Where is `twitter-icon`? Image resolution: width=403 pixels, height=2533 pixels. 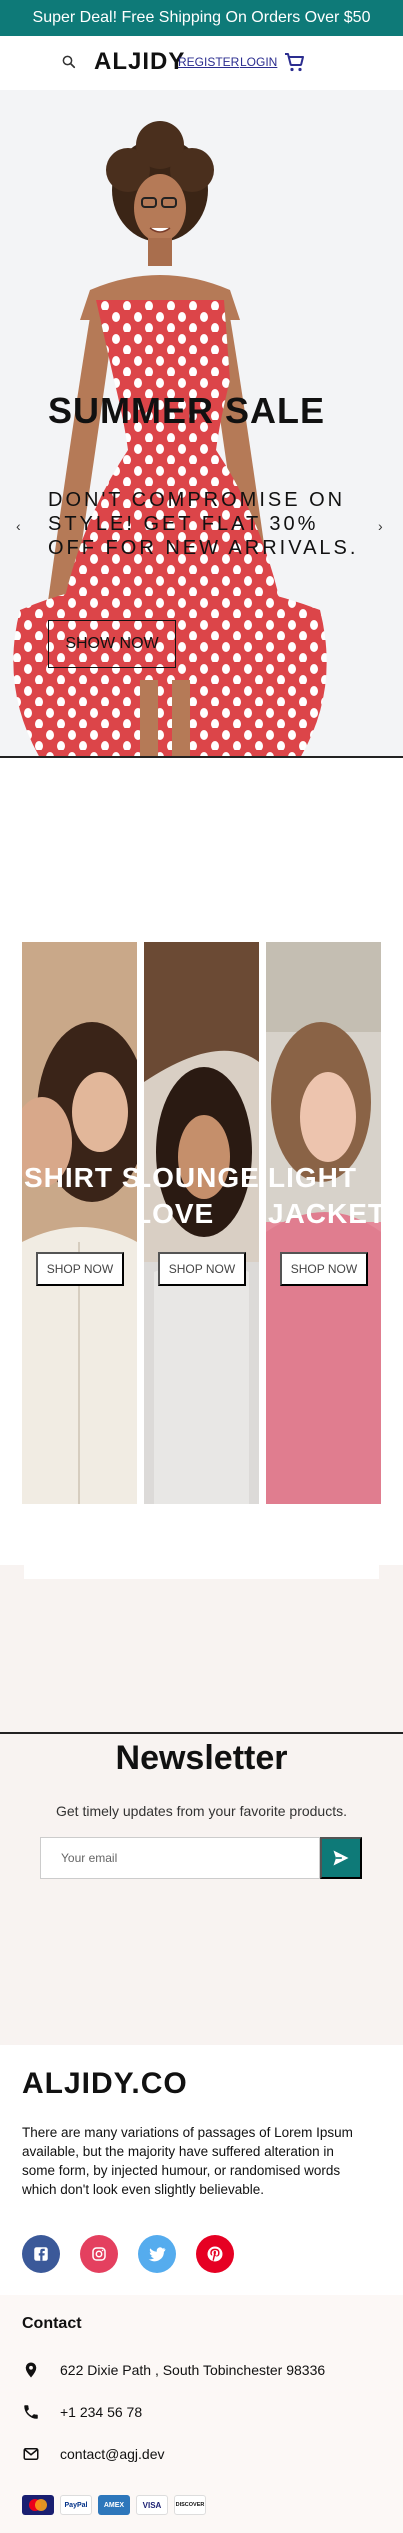 twitter-icon is located at coordinates (157, 2254).